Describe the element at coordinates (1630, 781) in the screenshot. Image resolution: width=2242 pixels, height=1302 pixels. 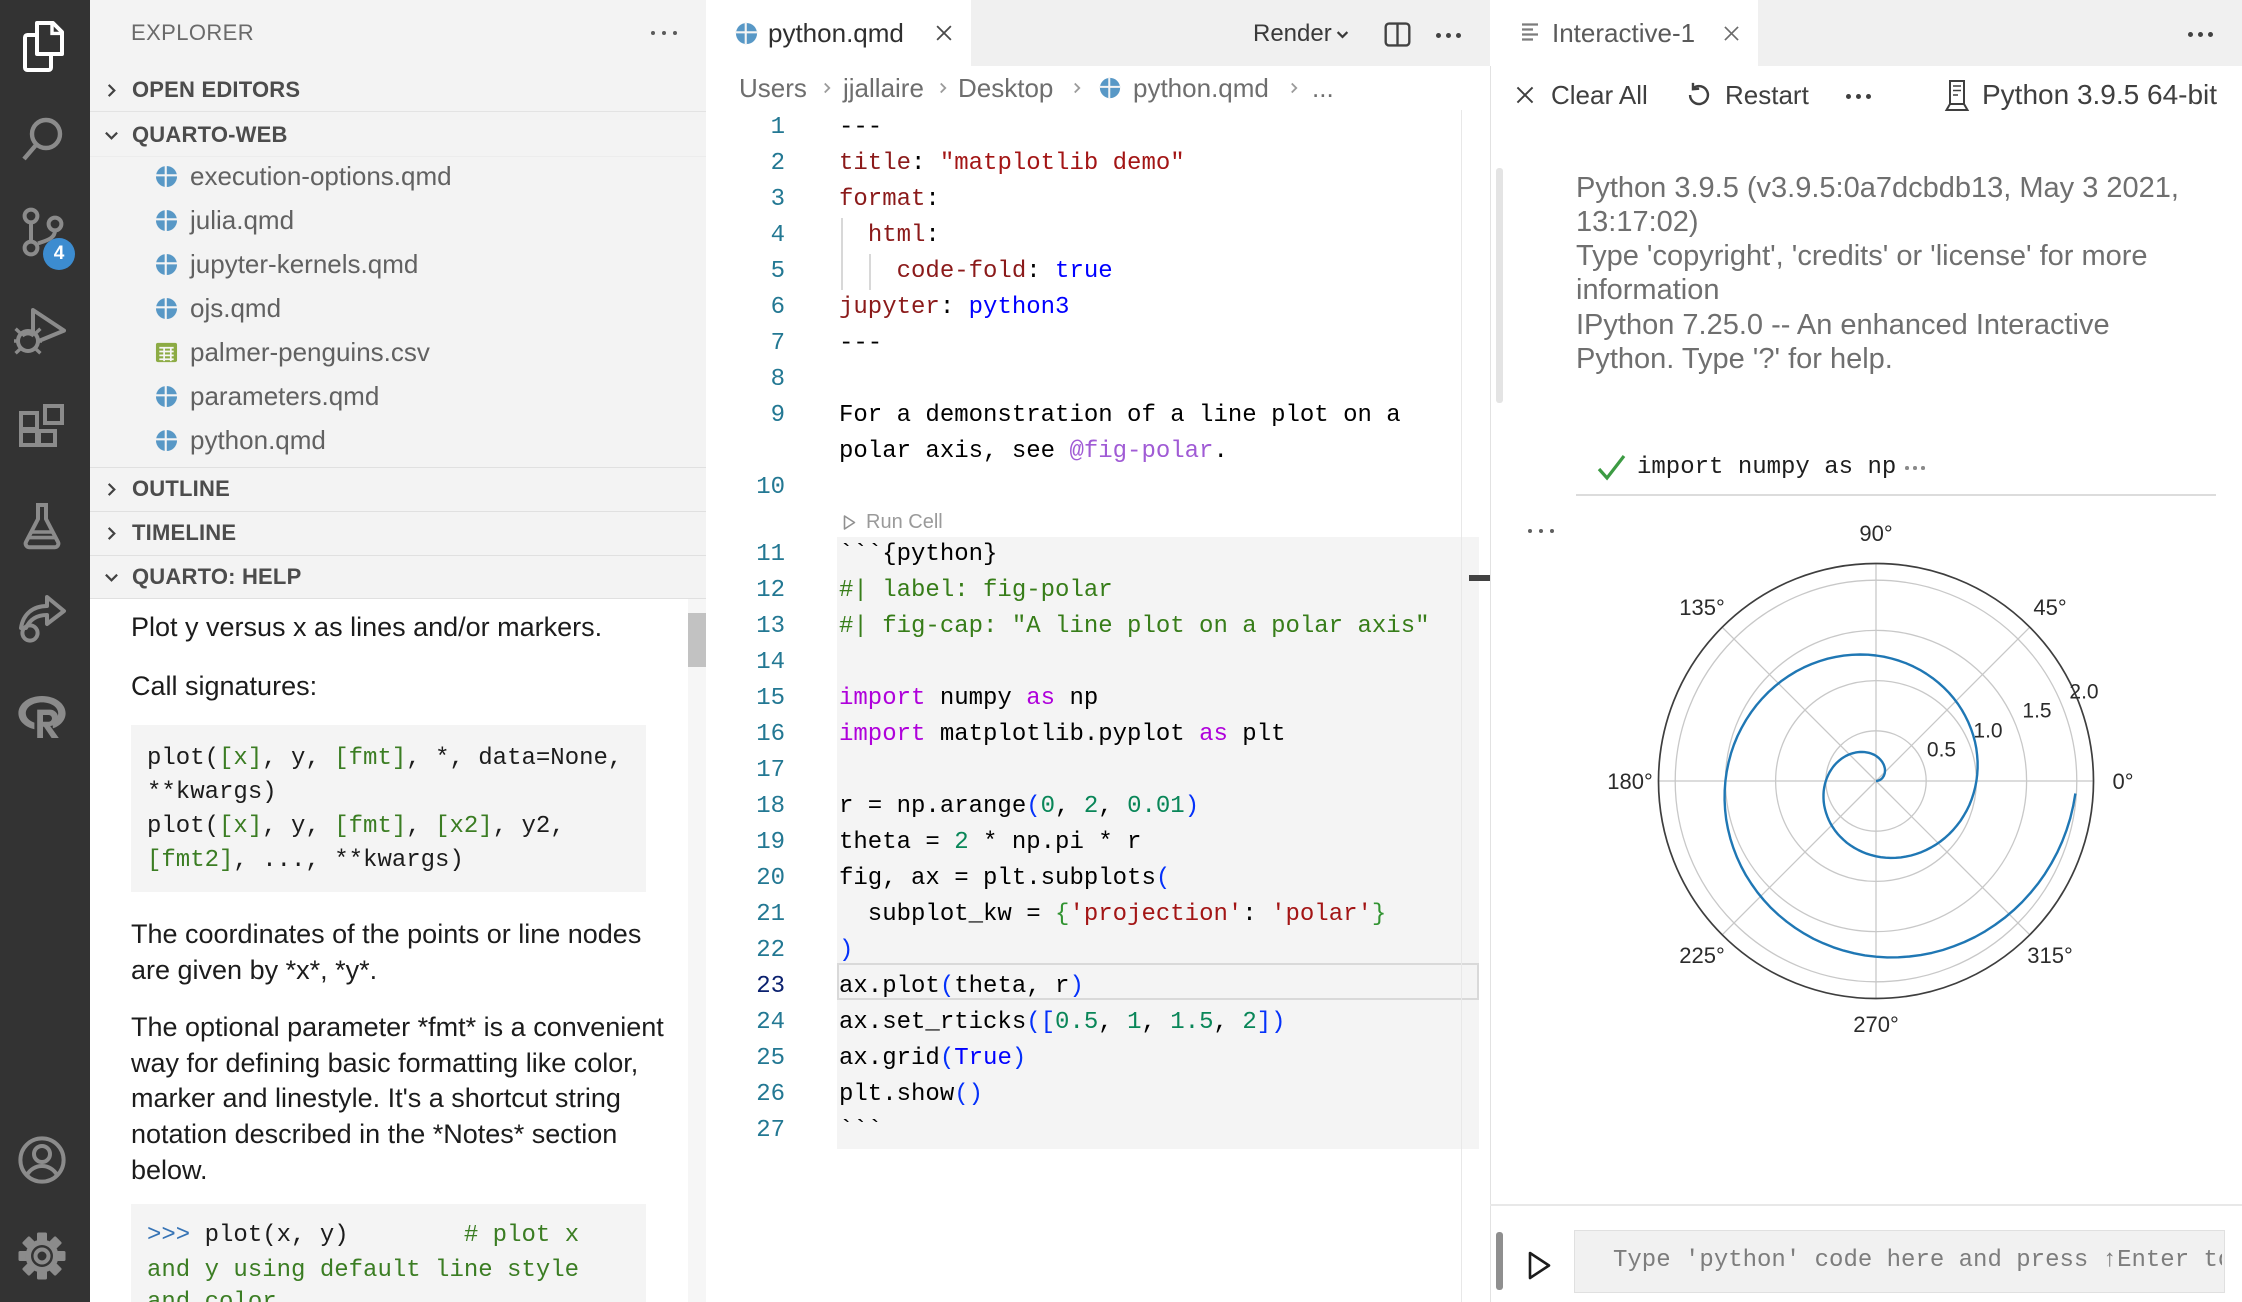
I see `svg-text: 180°` at that location.